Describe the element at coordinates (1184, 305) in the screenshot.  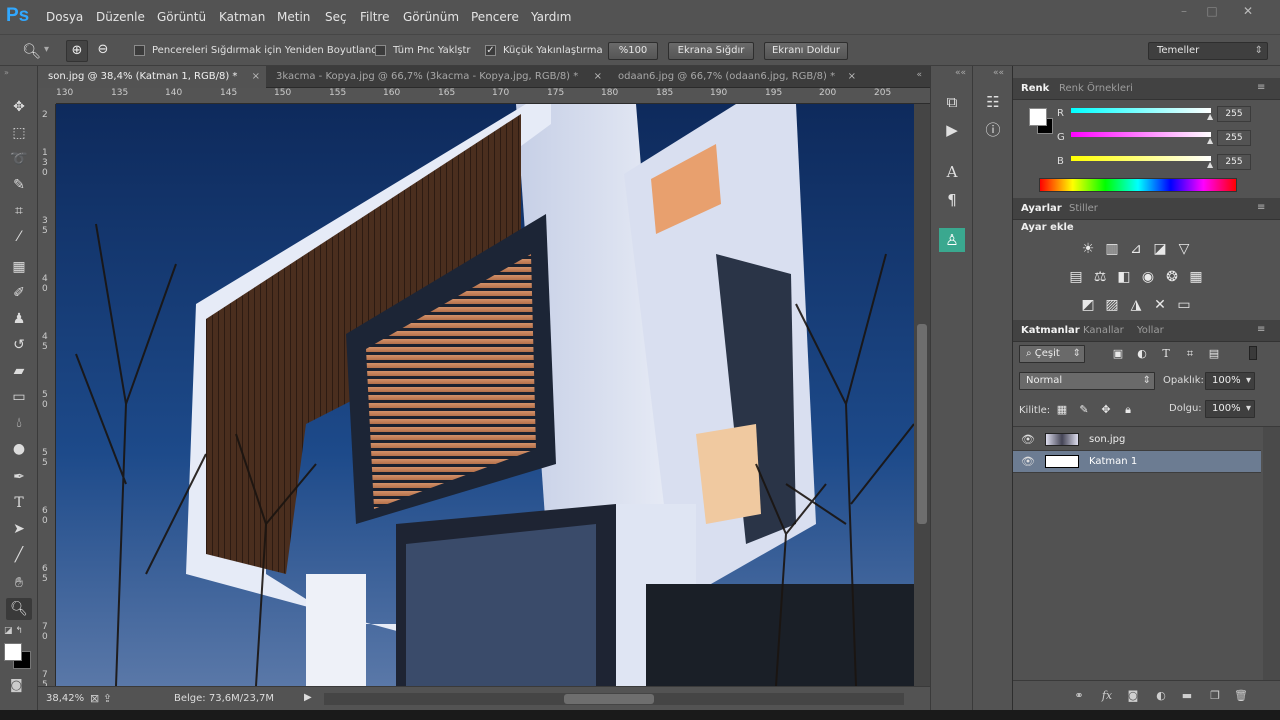
I see `gradient-map-icon: ▭` at that location.